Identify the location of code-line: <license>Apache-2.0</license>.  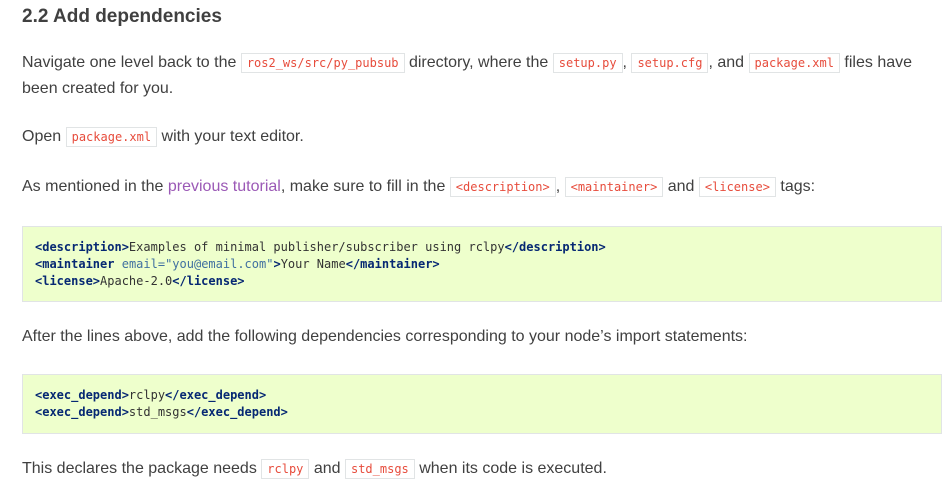
(482, 281).